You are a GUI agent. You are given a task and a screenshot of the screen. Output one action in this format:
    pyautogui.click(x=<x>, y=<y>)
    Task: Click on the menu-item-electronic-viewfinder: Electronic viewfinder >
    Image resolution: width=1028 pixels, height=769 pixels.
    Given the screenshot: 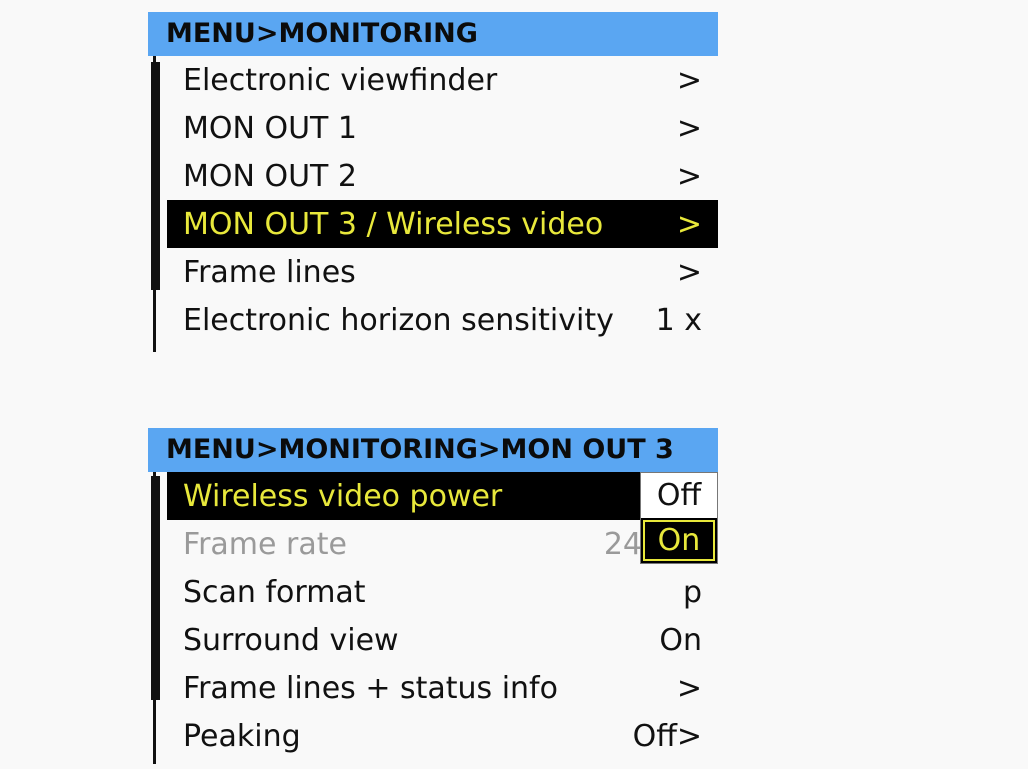 What is the action you would take?
    pyautogui.click(x=442, y=80)
    